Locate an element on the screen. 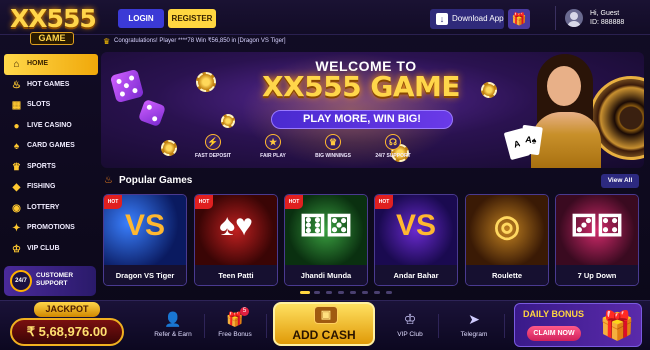 The height and width of the screenshot is (350, 650). lottery-icon: ◉ is located at coordinates (16, 208).